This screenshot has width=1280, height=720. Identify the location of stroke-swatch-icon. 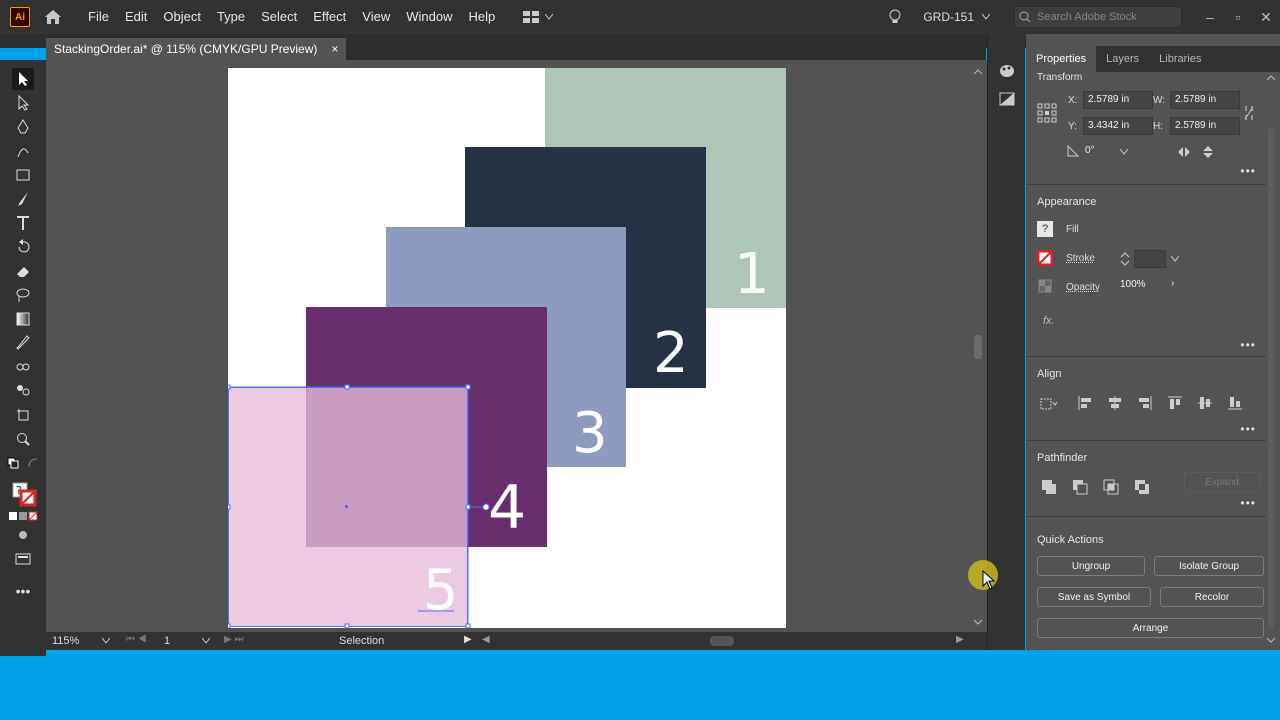
(1045, 258).